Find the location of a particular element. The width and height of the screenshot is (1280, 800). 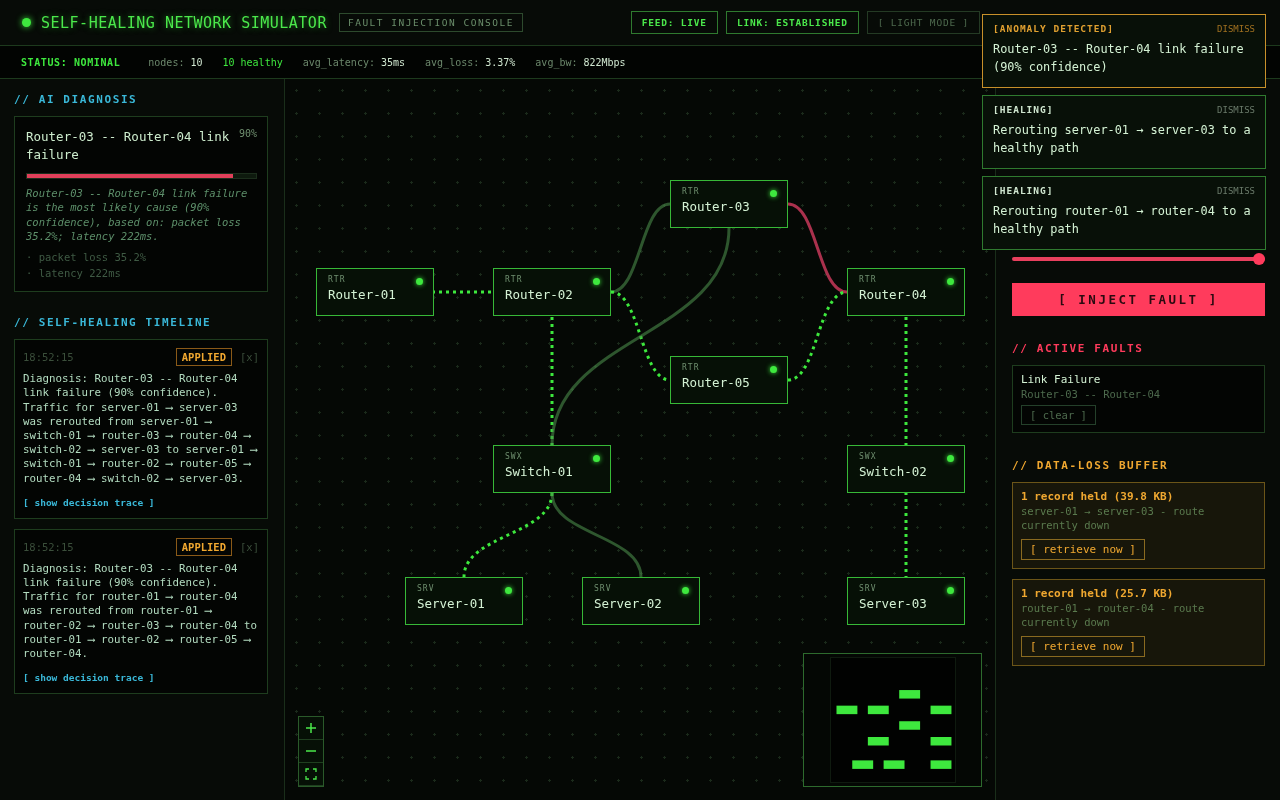

stat-label: avg_bw: is located at coordinates (556, 62).